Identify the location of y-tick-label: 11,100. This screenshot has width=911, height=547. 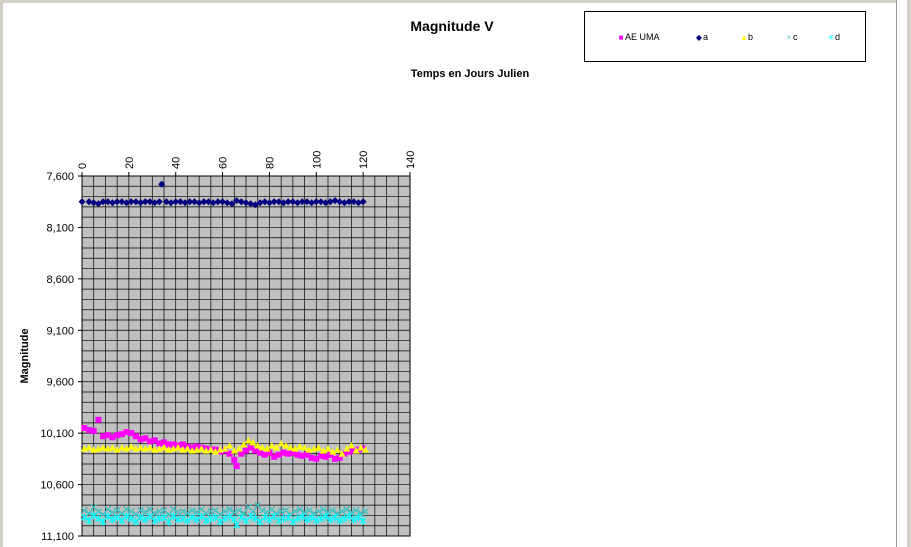
(57, 537).